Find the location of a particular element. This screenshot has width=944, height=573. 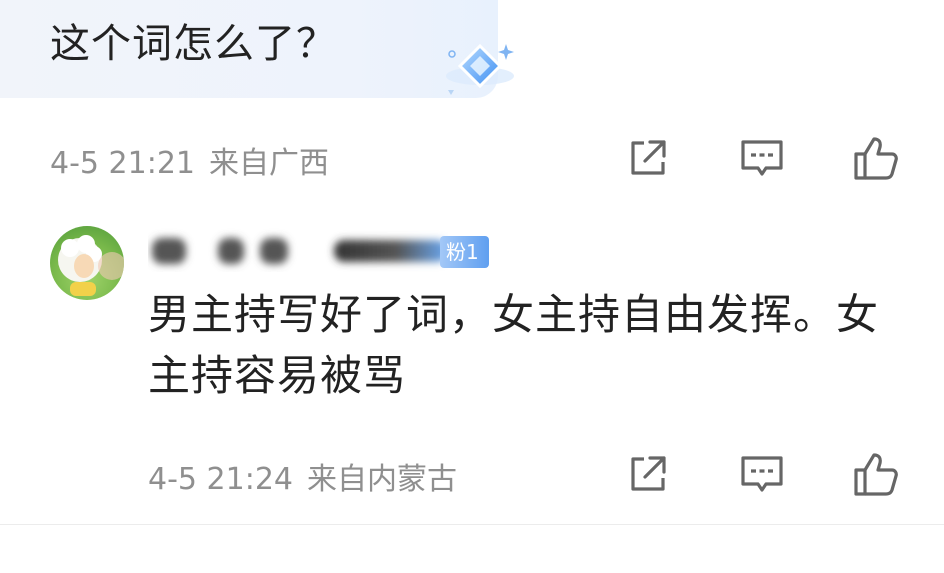

fan-level-badge: 粉1 is located at coordinates (464, 252).